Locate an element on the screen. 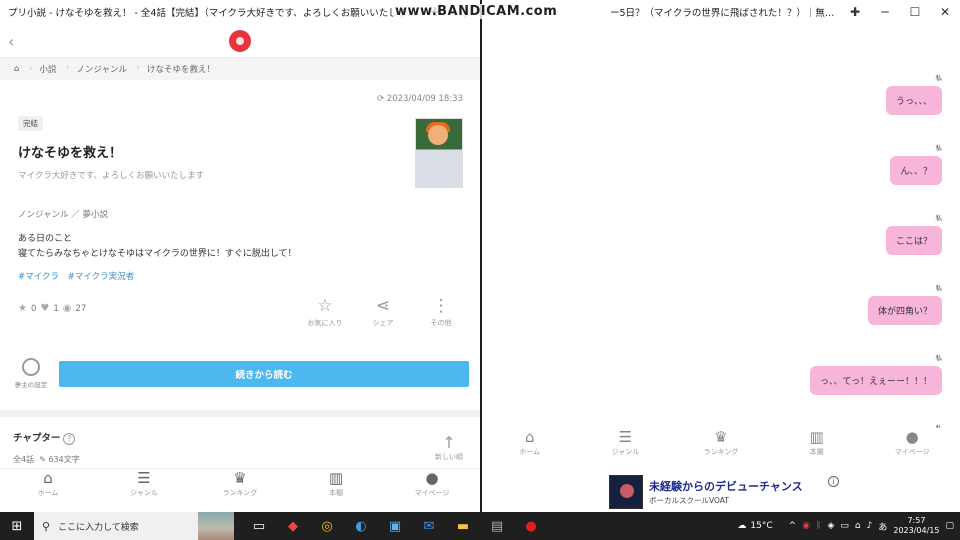  notification-icon: ▢ is located at coordinates (949, 526).